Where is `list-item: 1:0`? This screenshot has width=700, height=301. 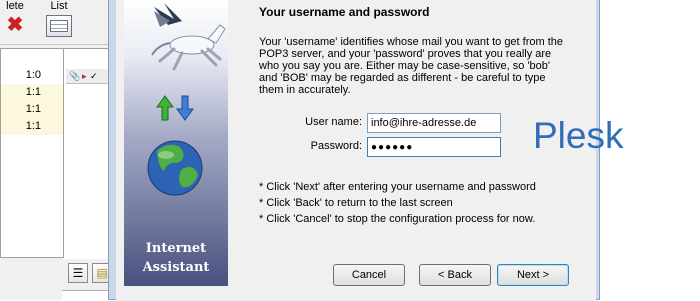
list-item: 1:0 is located at coordinates (32, 75).